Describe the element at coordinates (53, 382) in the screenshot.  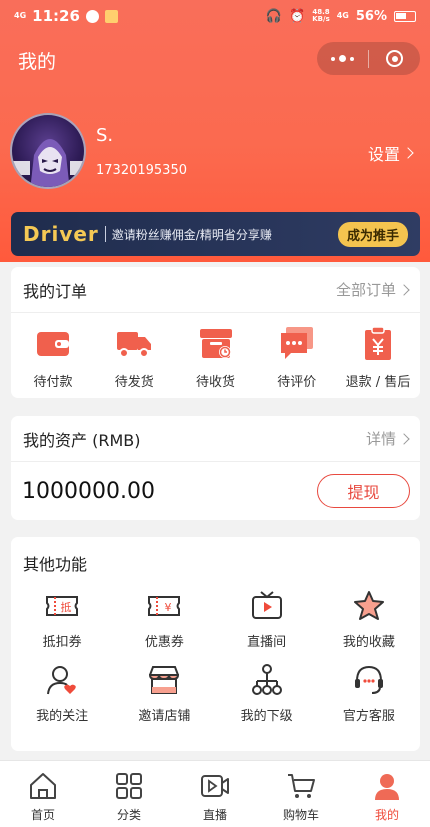
I see `order-status-label: 待付款` at that location.